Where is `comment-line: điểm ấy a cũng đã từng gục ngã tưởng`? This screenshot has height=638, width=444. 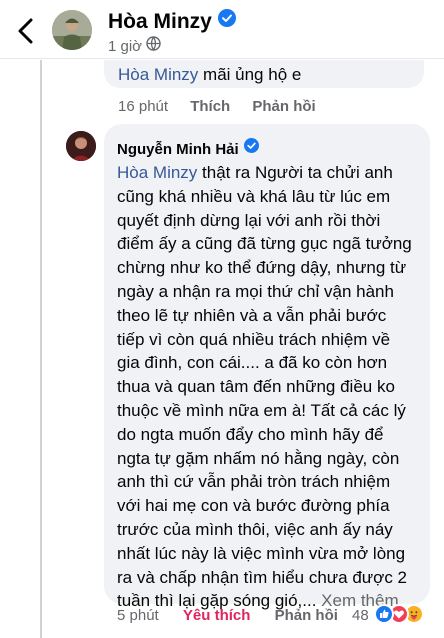 comment-line: điểm ấy a cũng đã từng gục ngã tưởng is located at coordinates (264, 244).